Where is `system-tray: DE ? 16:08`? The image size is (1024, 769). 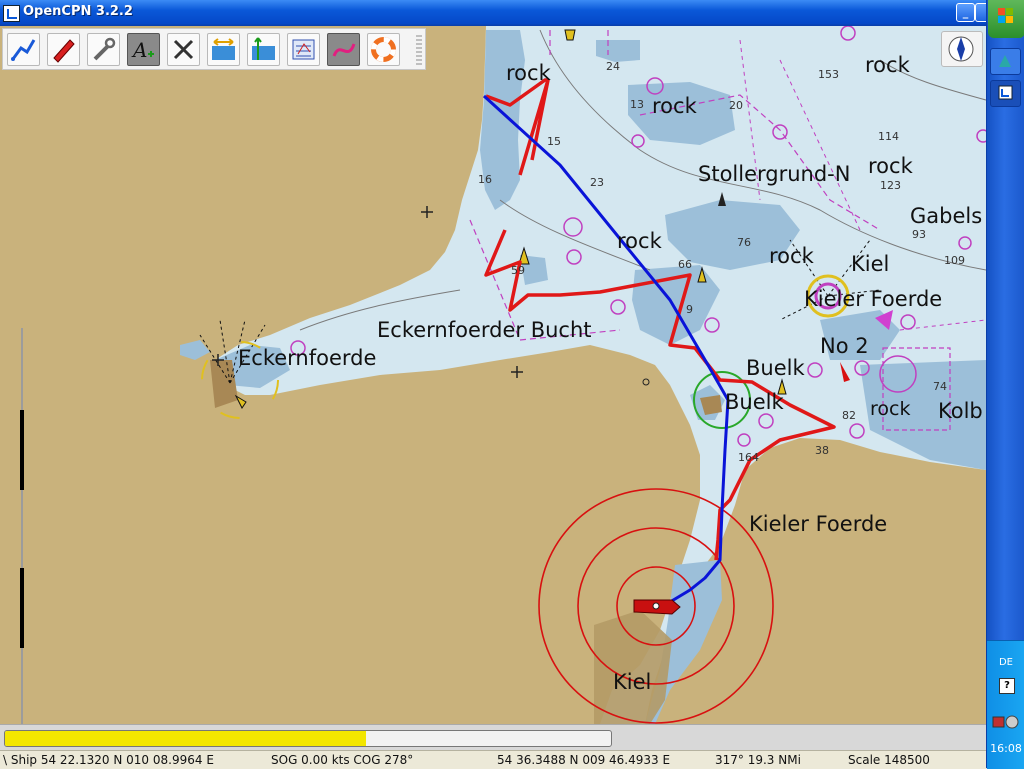
system-tray: DE ? 16:08 is located at coordinates (1005, 704).